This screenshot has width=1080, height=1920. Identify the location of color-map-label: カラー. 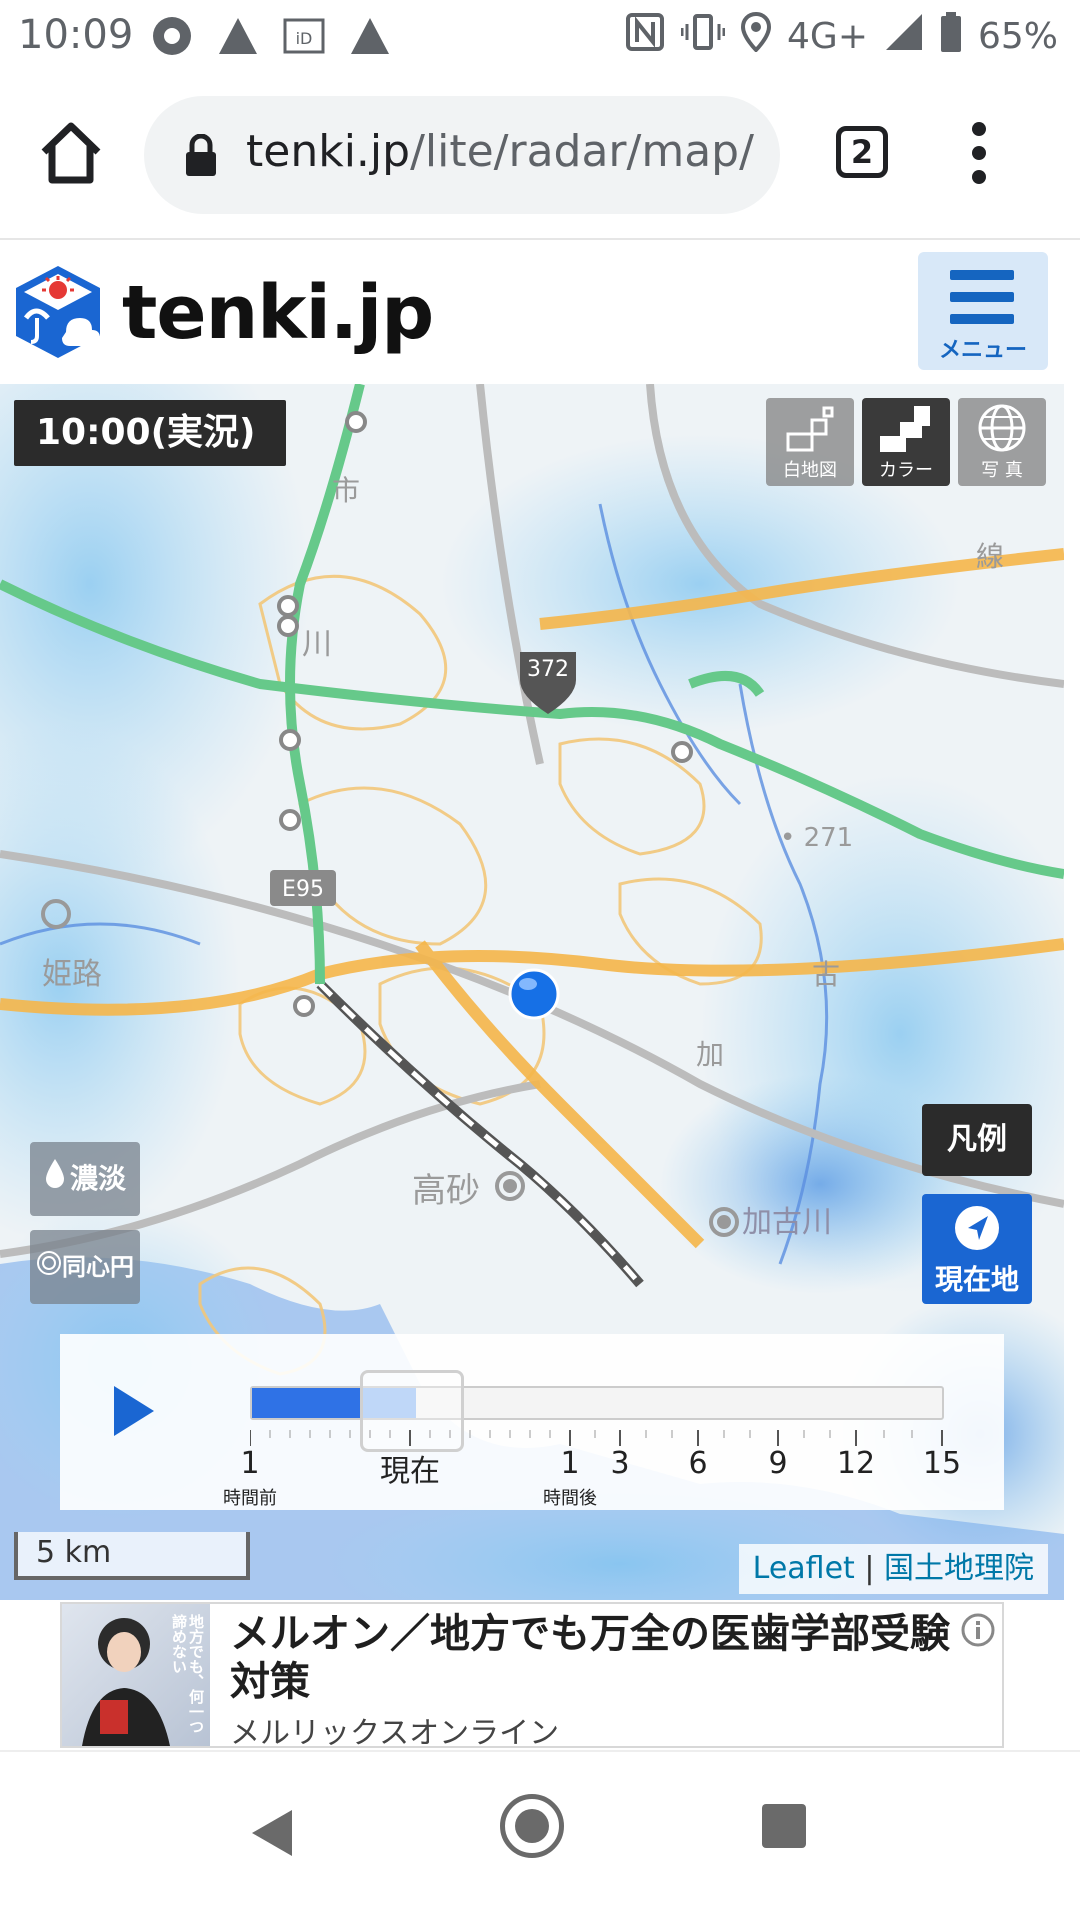
(906, 470).